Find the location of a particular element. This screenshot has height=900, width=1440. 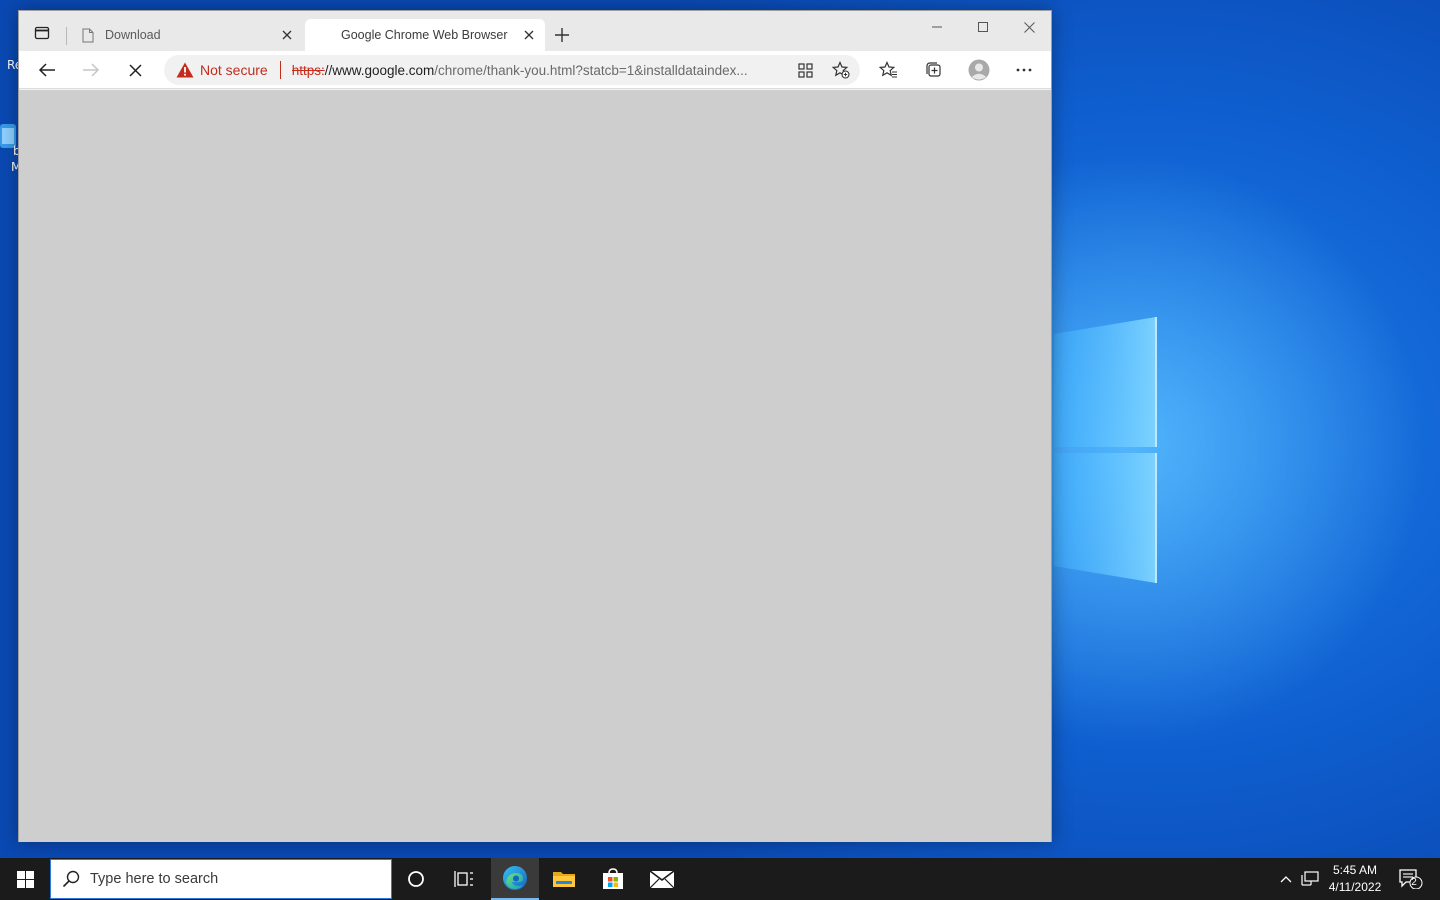

arrow-left-icon is located at coordinates (46, 70).